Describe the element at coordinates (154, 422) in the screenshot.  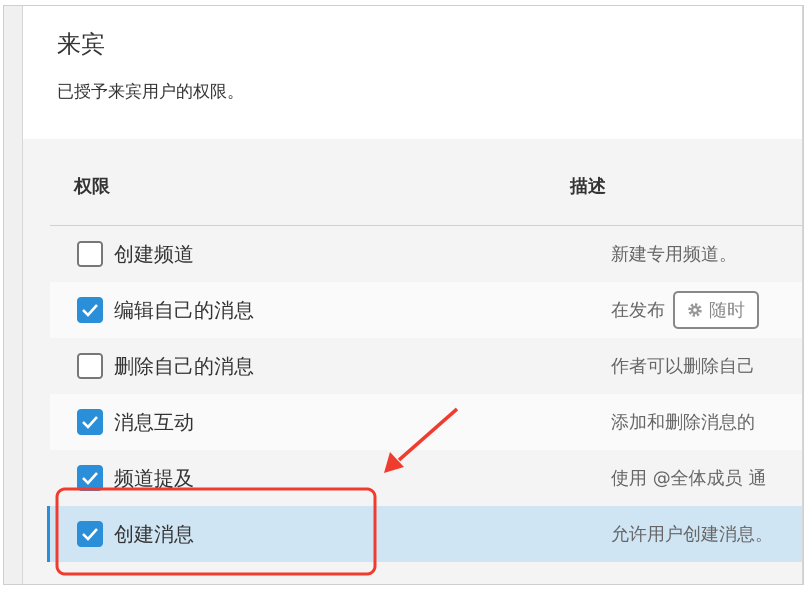
I see `permission-label: 消息互动` at that location.